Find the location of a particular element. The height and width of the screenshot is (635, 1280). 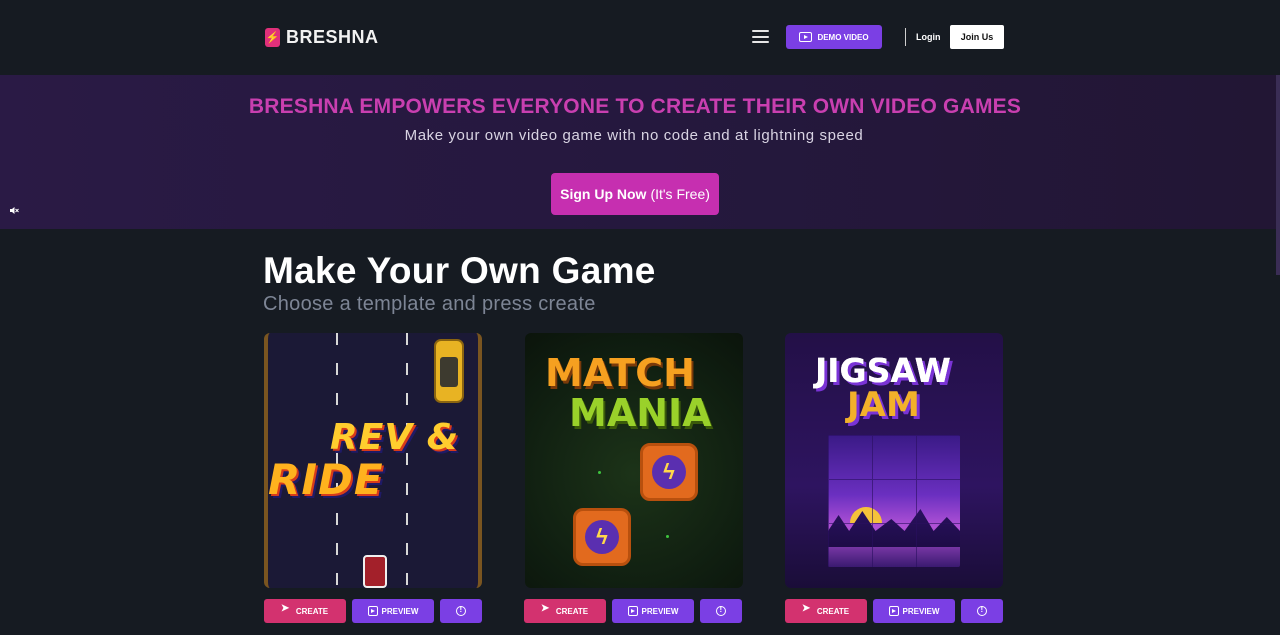

jigsaw-jam-logo-line2: JAM is located at coordinates (883, 405).